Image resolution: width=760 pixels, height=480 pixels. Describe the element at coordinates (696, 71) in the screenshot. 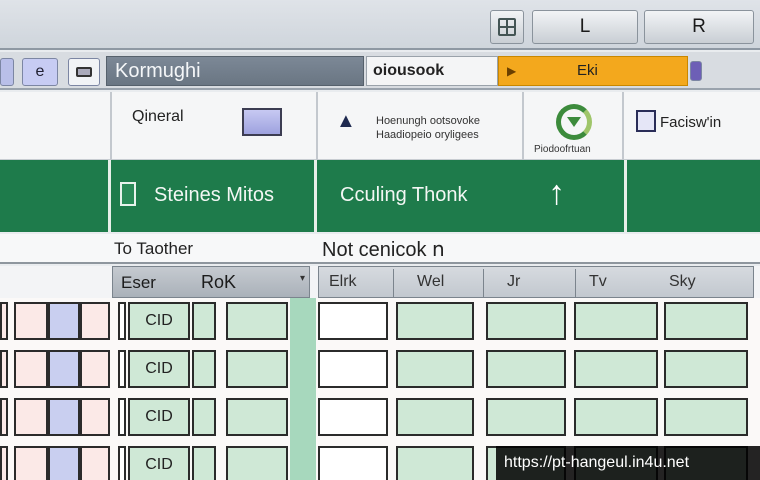

I see `toolbar-end-tab` at that location.